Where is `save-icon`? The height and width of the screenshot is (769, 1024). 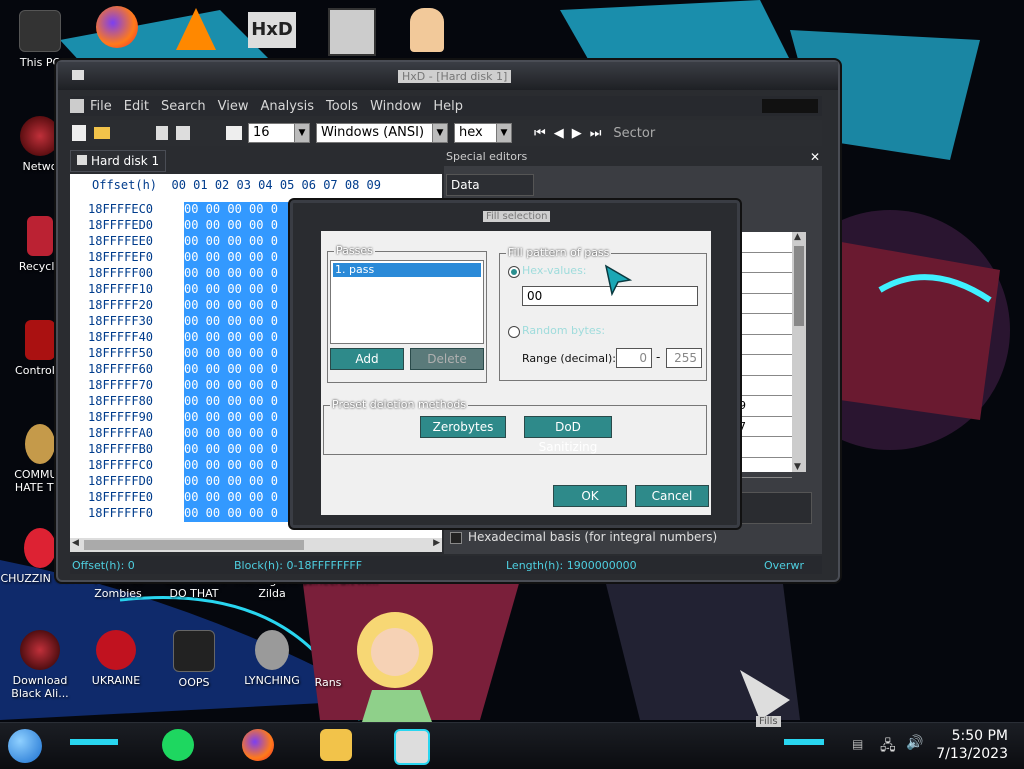
save-icon is located at coordinates (162, 133).